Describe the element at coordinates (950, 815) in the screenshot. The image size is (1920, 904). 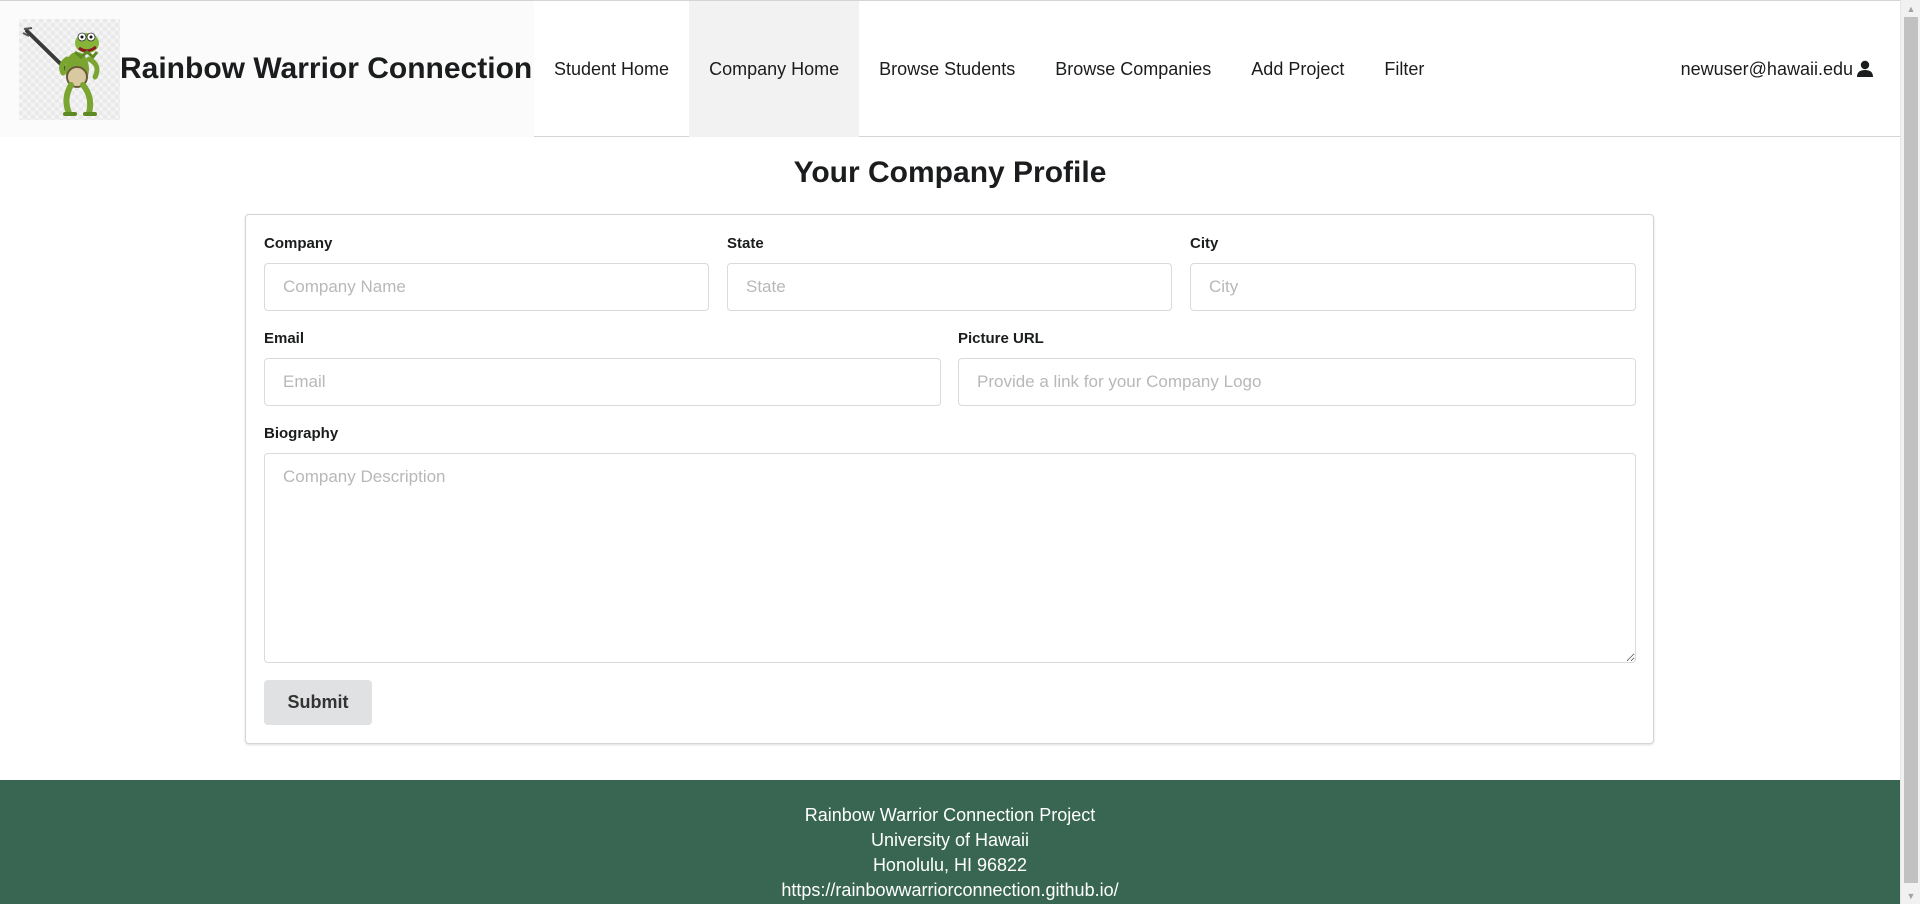
I see `footer-project-name: Rainbow Warrior Connection Project` at that location.